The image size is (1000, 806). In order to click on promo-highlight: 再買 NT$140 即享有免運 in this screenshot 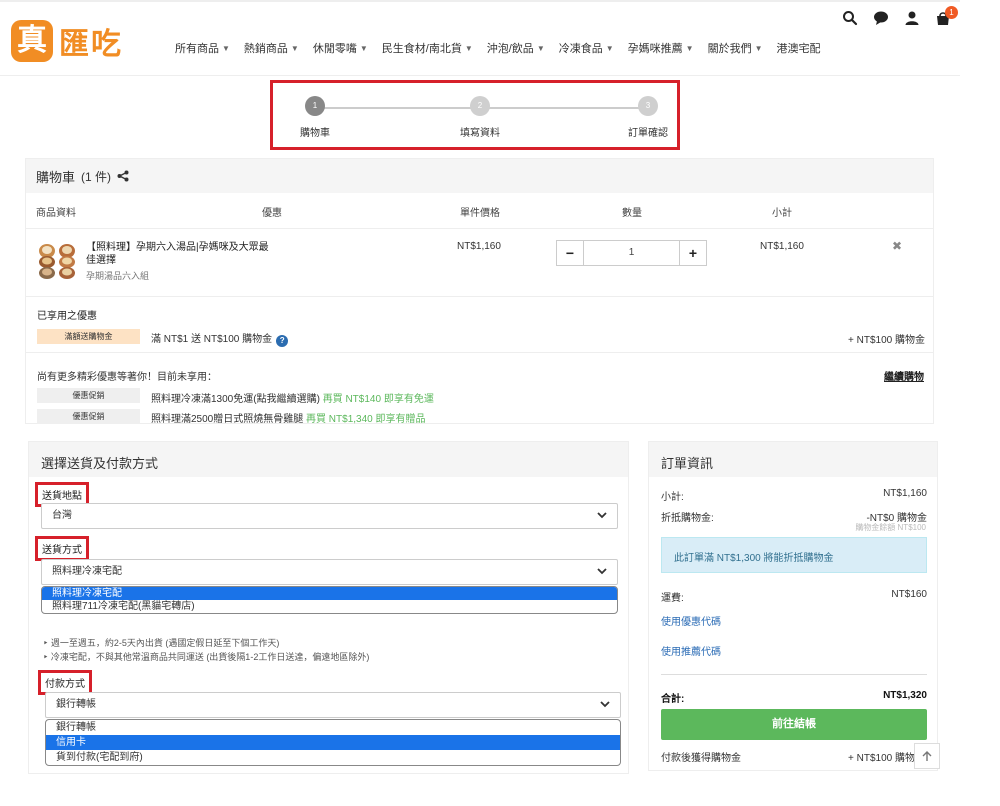, I will do `click(378, 399)`.